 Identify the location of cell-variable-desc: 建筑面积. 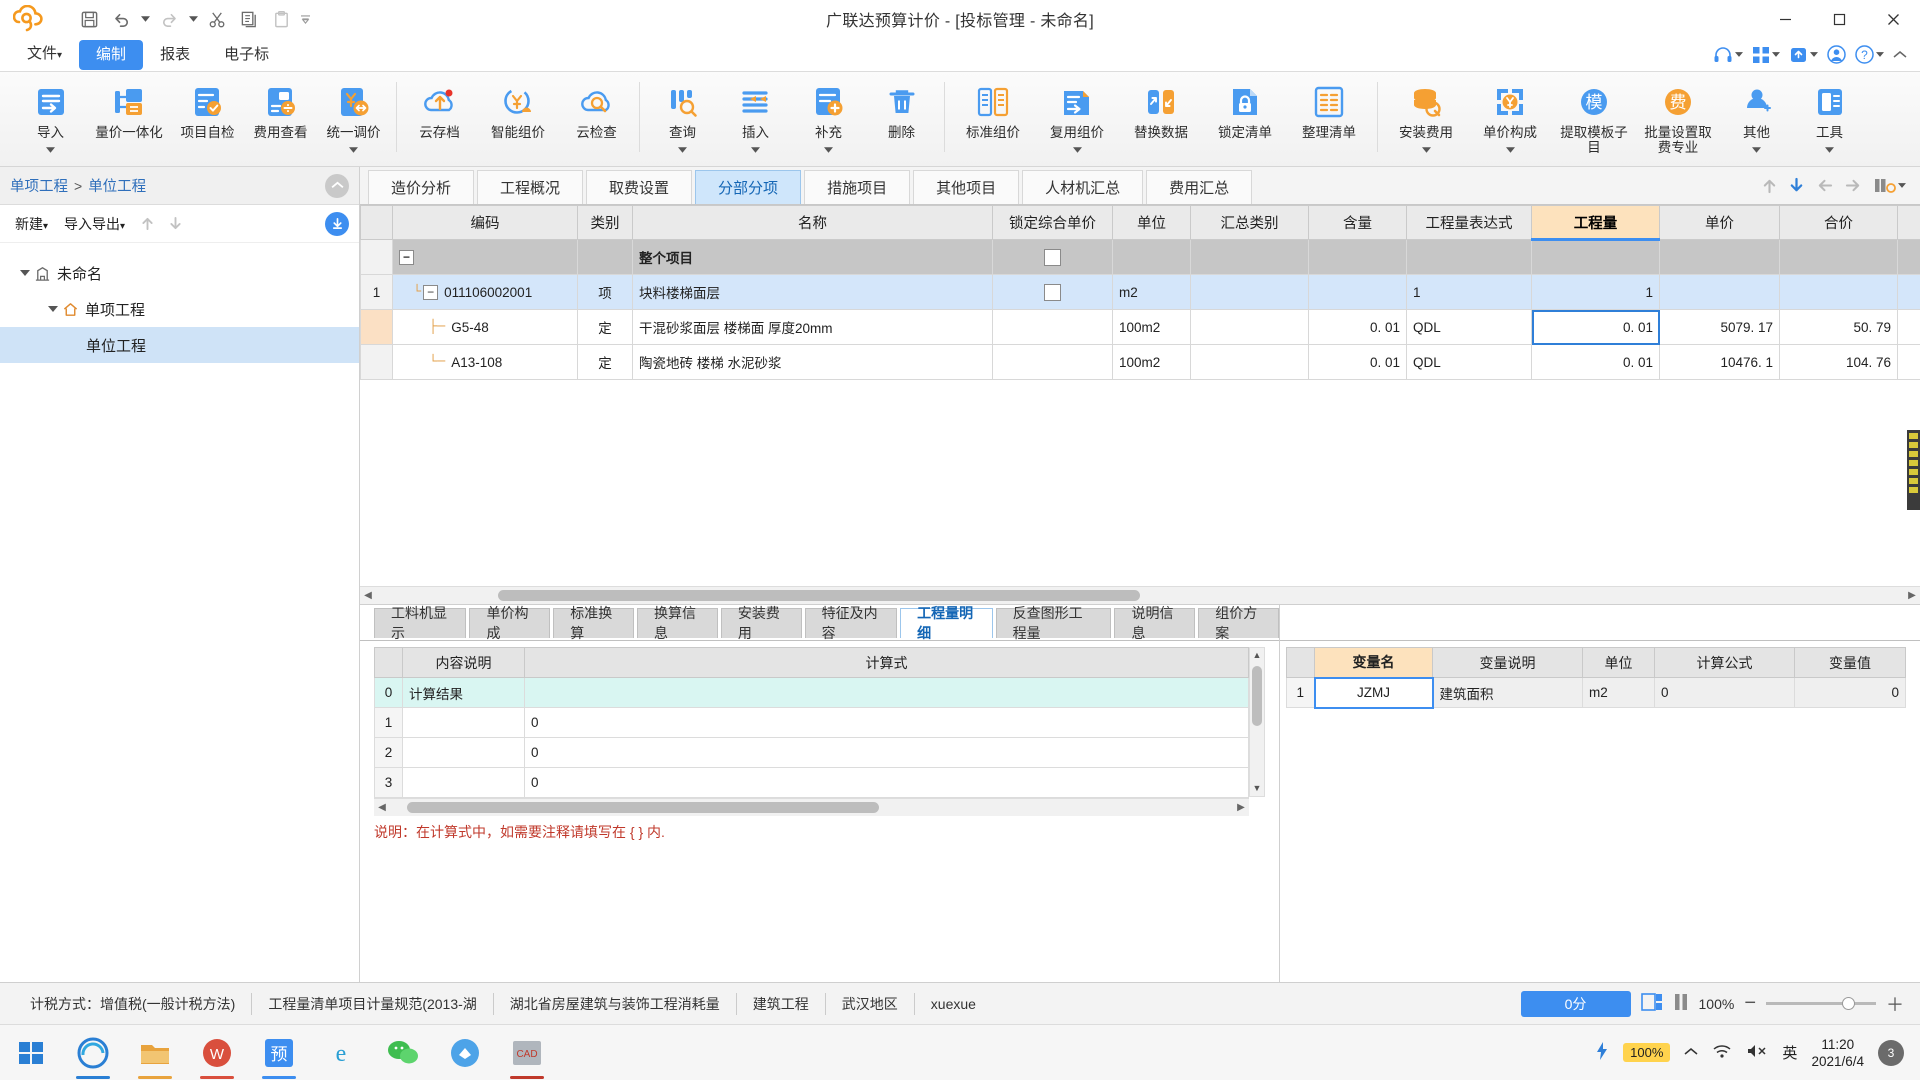
(1507, 692).